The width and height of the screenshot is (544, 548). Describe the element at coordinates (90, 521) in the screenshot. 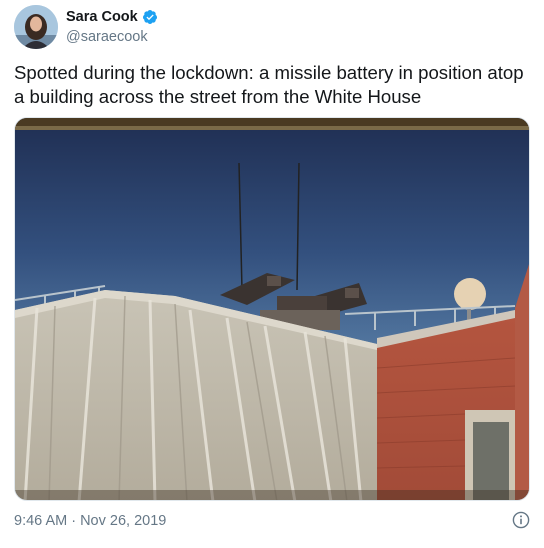

I see `tweet-timestamp: 9:46 AM · Nov 26, 2019` at that location.